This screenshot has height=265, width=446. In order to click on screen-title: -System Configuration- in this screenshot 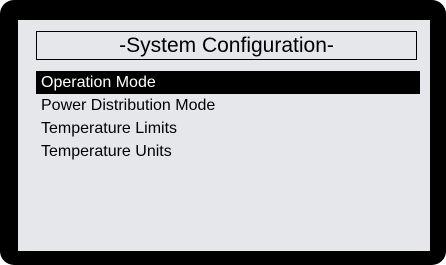, I will do `click(226, 45)`.